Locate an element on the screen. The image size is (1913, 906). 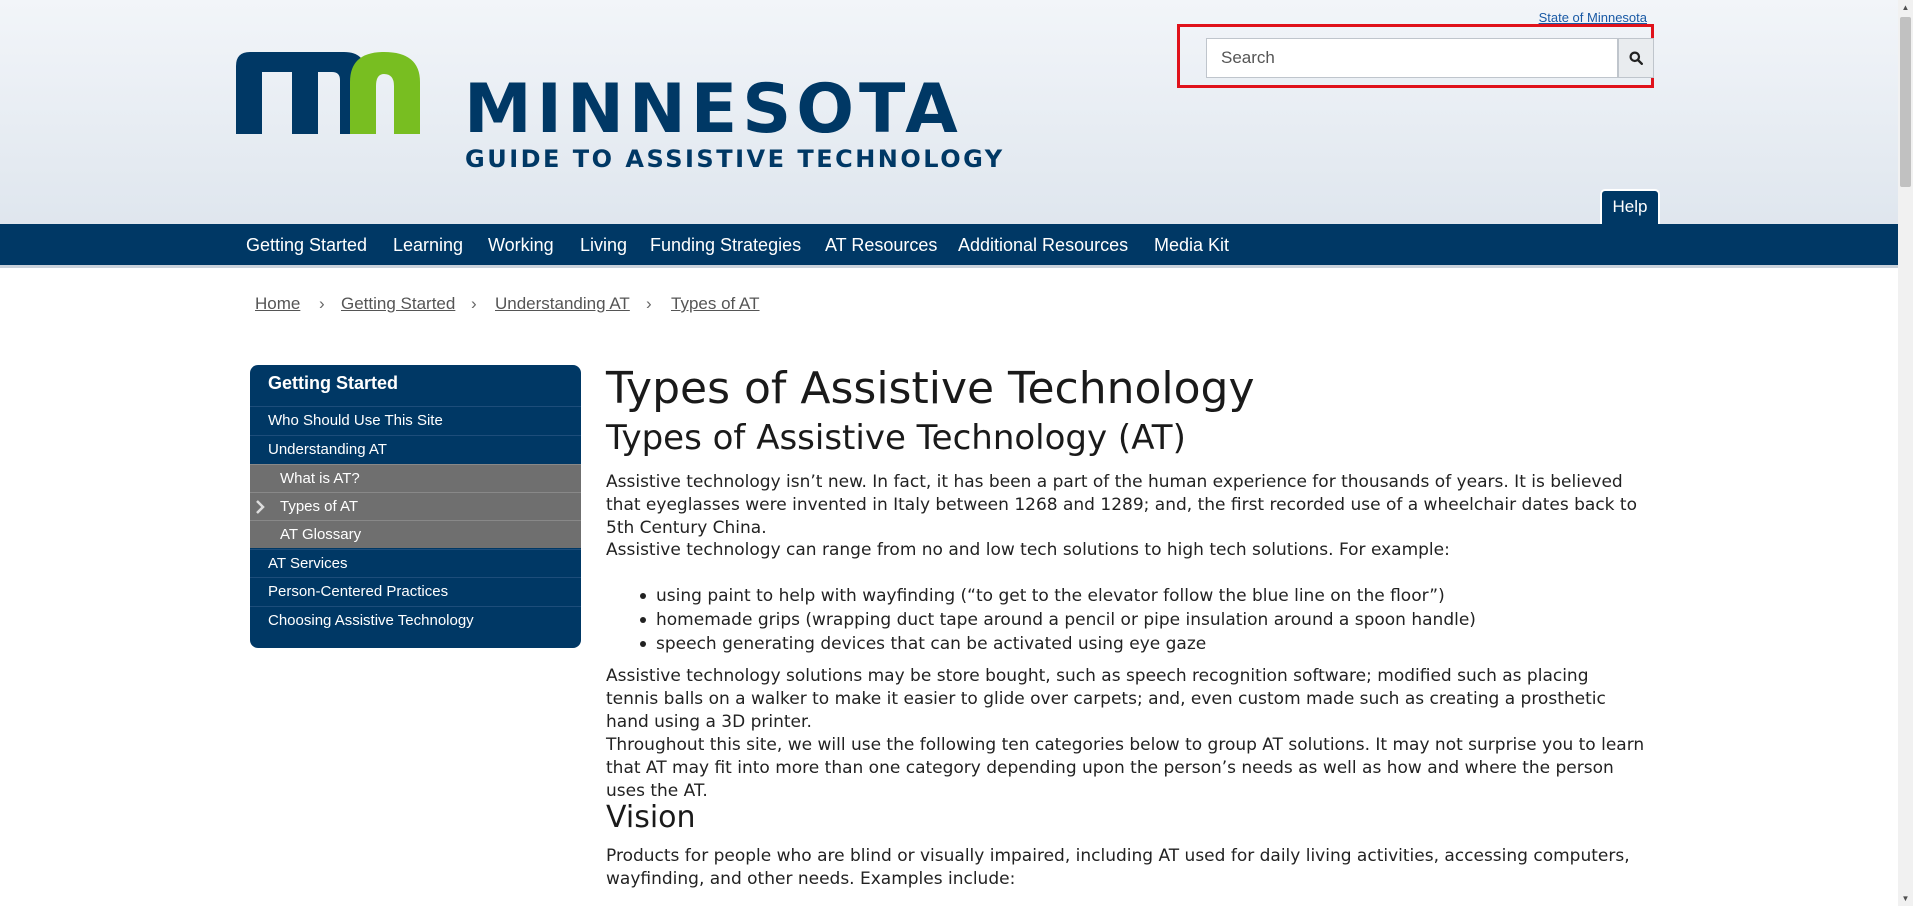
nav-additional-resources: Additional Resources is located at coordinates (1043, 245).